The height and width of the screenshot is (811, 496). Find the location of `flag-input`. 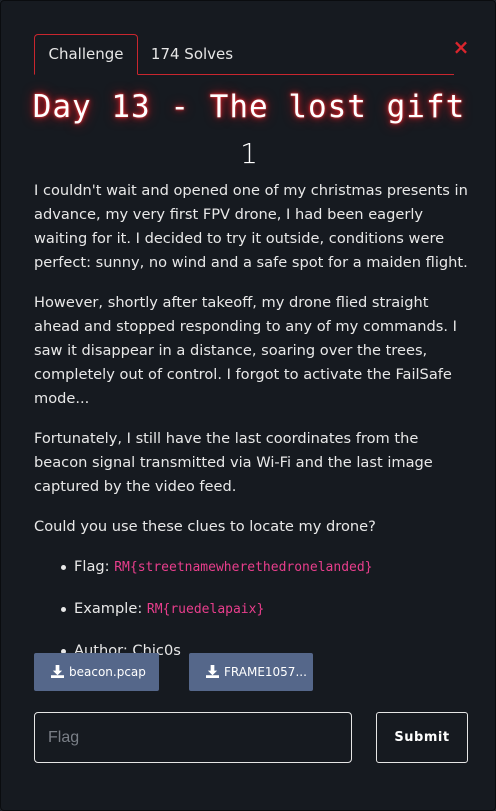

flag-input is located at coordinates (193, 737).